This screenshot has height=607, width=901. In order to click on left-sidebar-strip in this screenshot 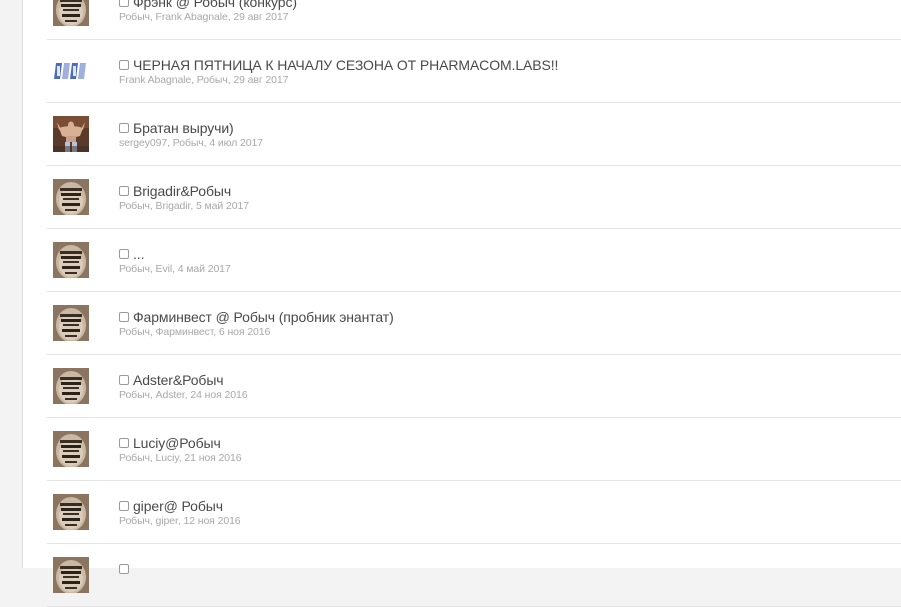, I will do `click(11, 284)`.